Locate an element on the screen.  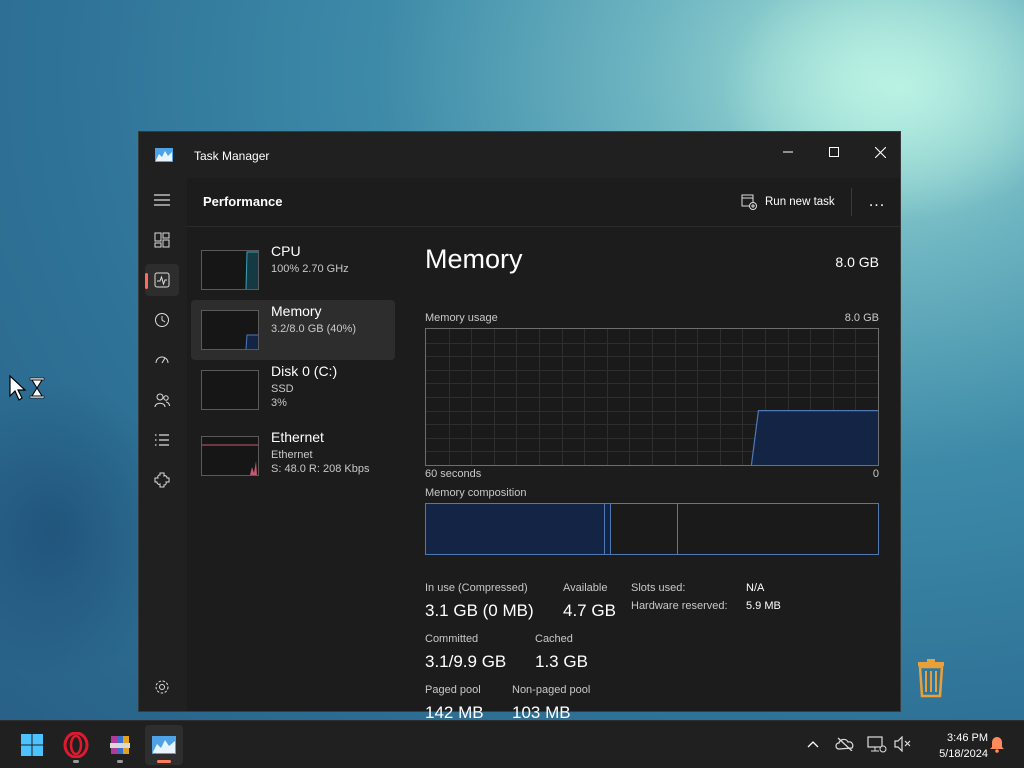
close-icon is located at coordinates (880, 152).